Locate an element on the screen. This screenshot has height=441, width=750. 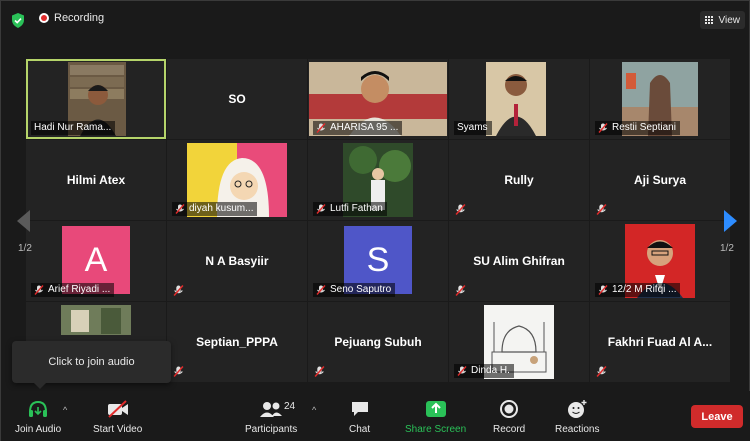
record-dot-icon is located at coordinates (44, 18).